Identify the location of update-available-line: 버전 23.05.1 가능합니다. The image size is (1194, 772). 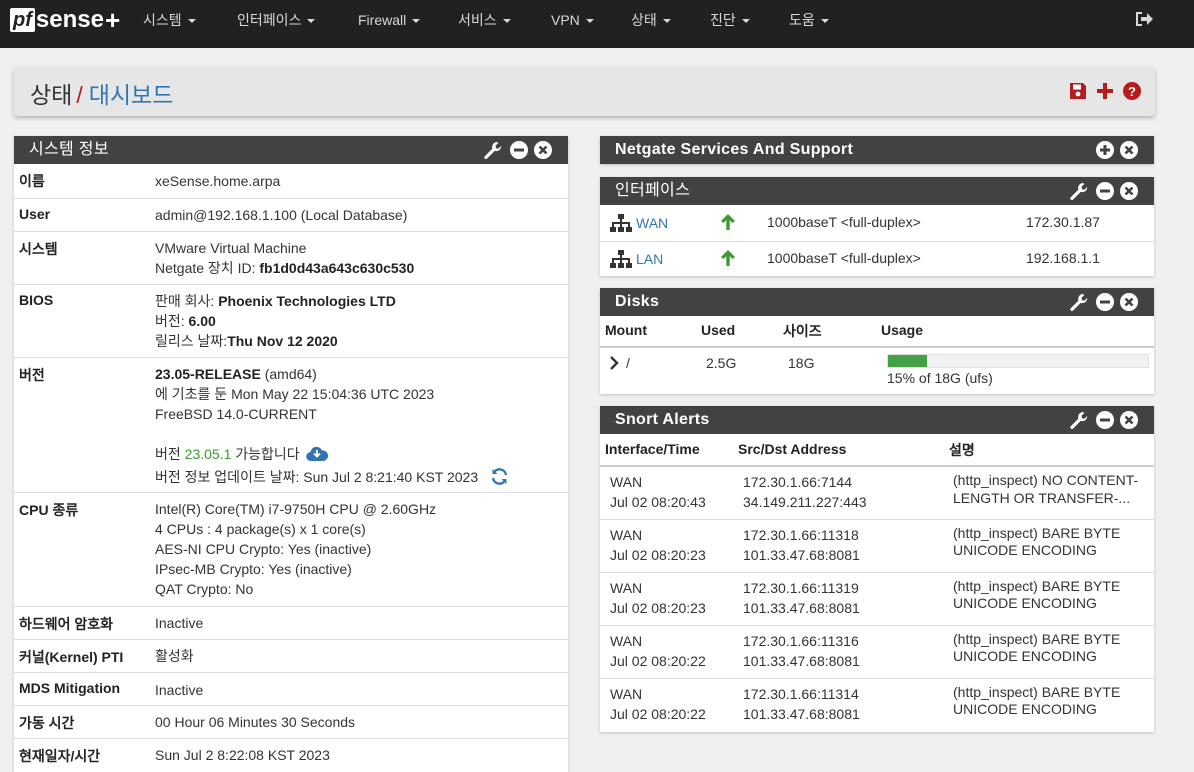
(332, 455).